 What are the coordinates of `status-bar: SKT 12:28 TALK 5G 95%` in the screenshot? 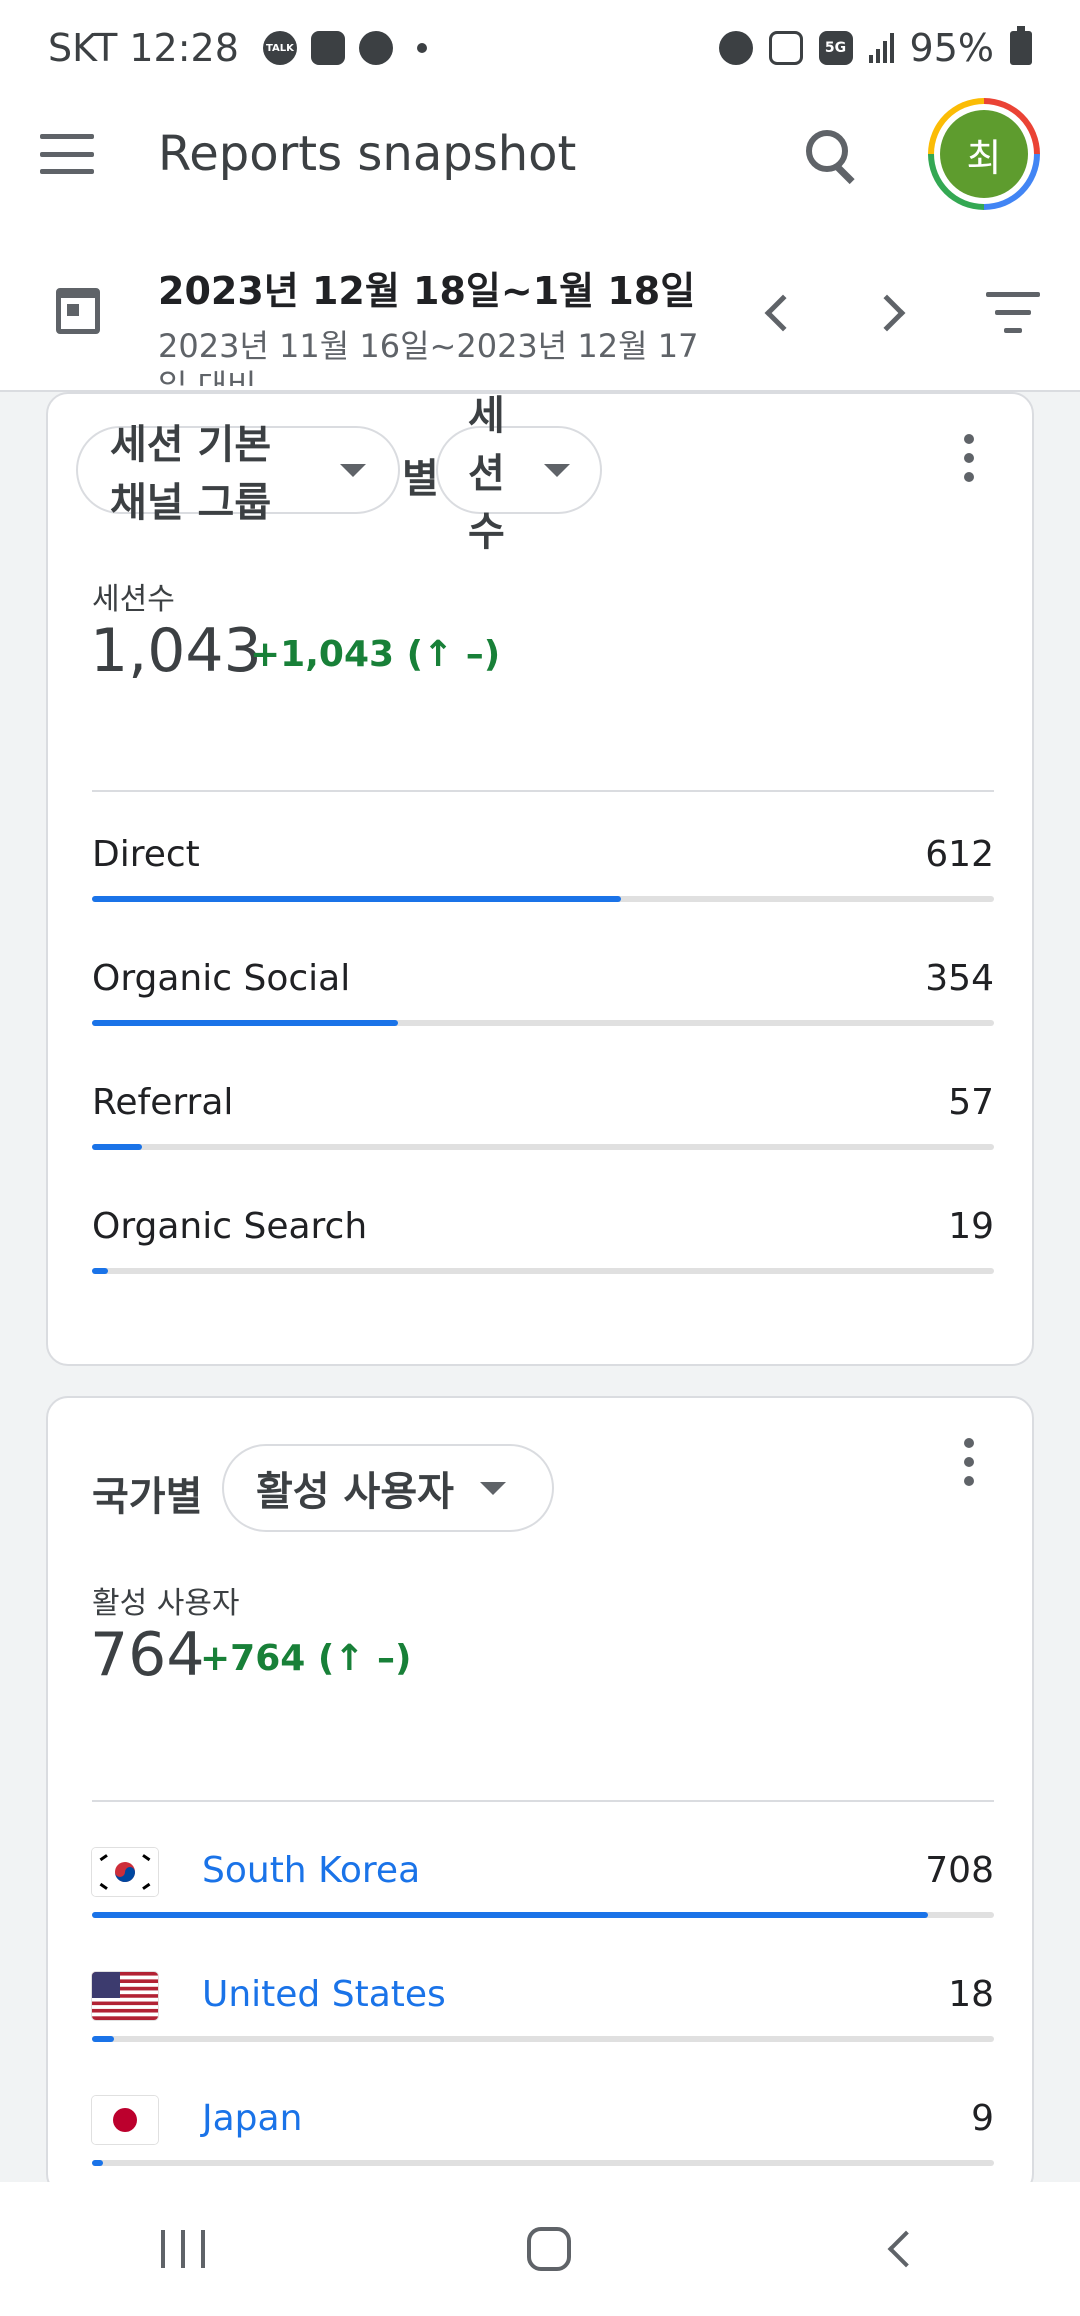 It's located at (540, 48).